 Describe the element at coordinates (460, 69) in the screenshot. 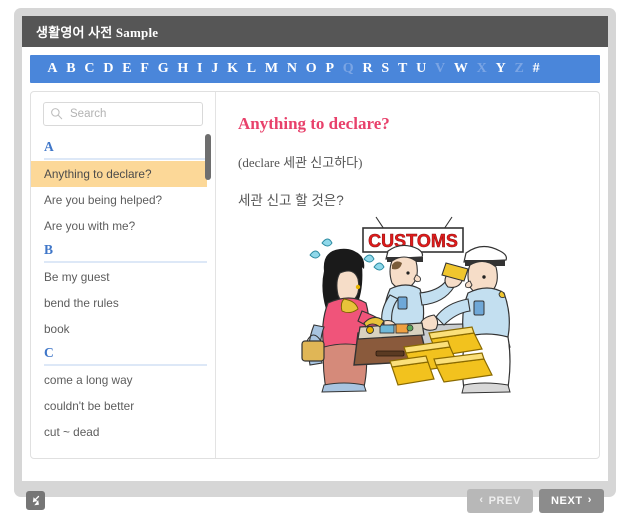

I see `alpha-letter-w: W` at that location.